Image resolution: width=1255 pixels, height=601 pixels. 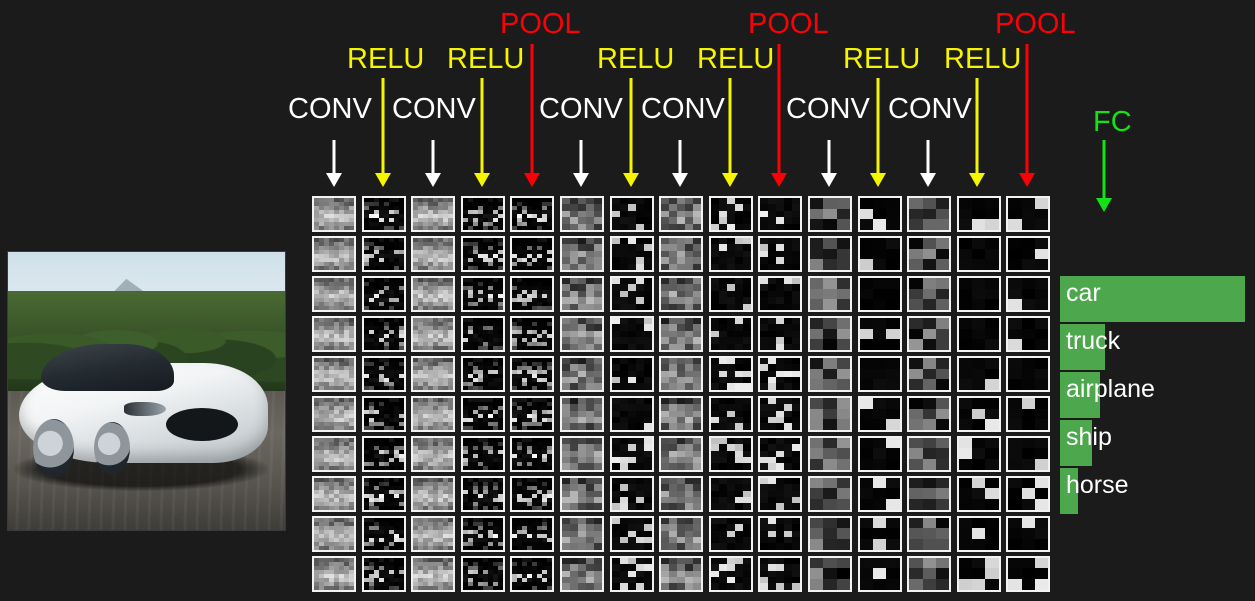 What do you see at coordinates (828, 109) in the screenshot?
I see `label-conv-10: CONV` at bounding box center [828, 109].